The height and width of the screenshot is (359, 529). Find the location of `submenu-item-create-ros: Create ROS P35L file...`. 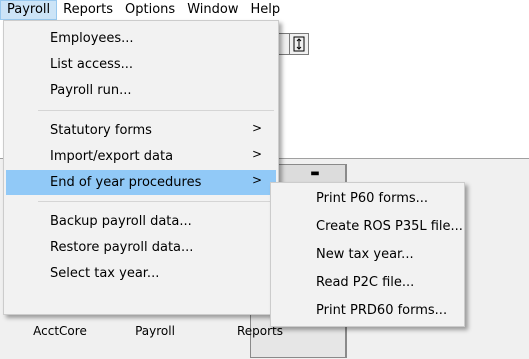

submenu-item-create-ros: Create ROS P35L file... is located at coordinates (368, 226).